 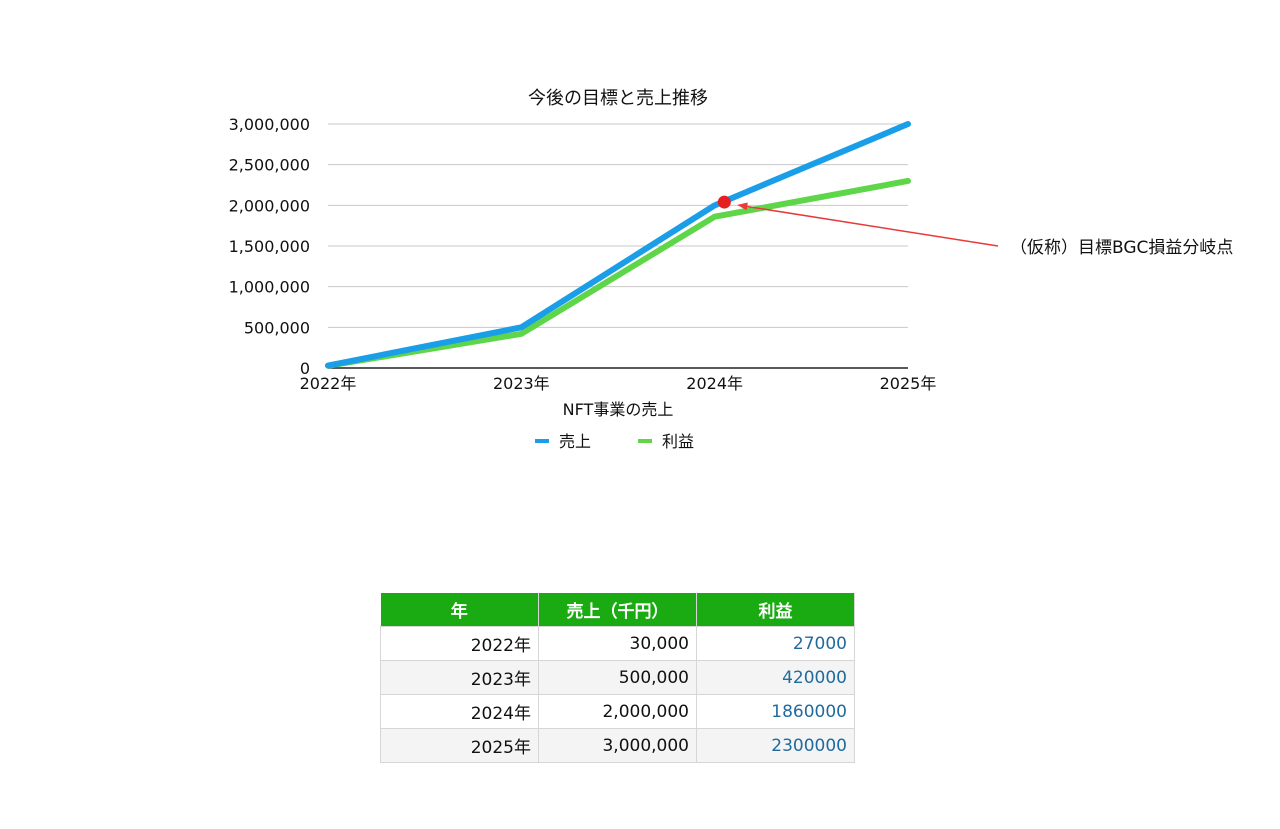 I want to click on y-tick-label: 500,000, so click(x=277, y=327).